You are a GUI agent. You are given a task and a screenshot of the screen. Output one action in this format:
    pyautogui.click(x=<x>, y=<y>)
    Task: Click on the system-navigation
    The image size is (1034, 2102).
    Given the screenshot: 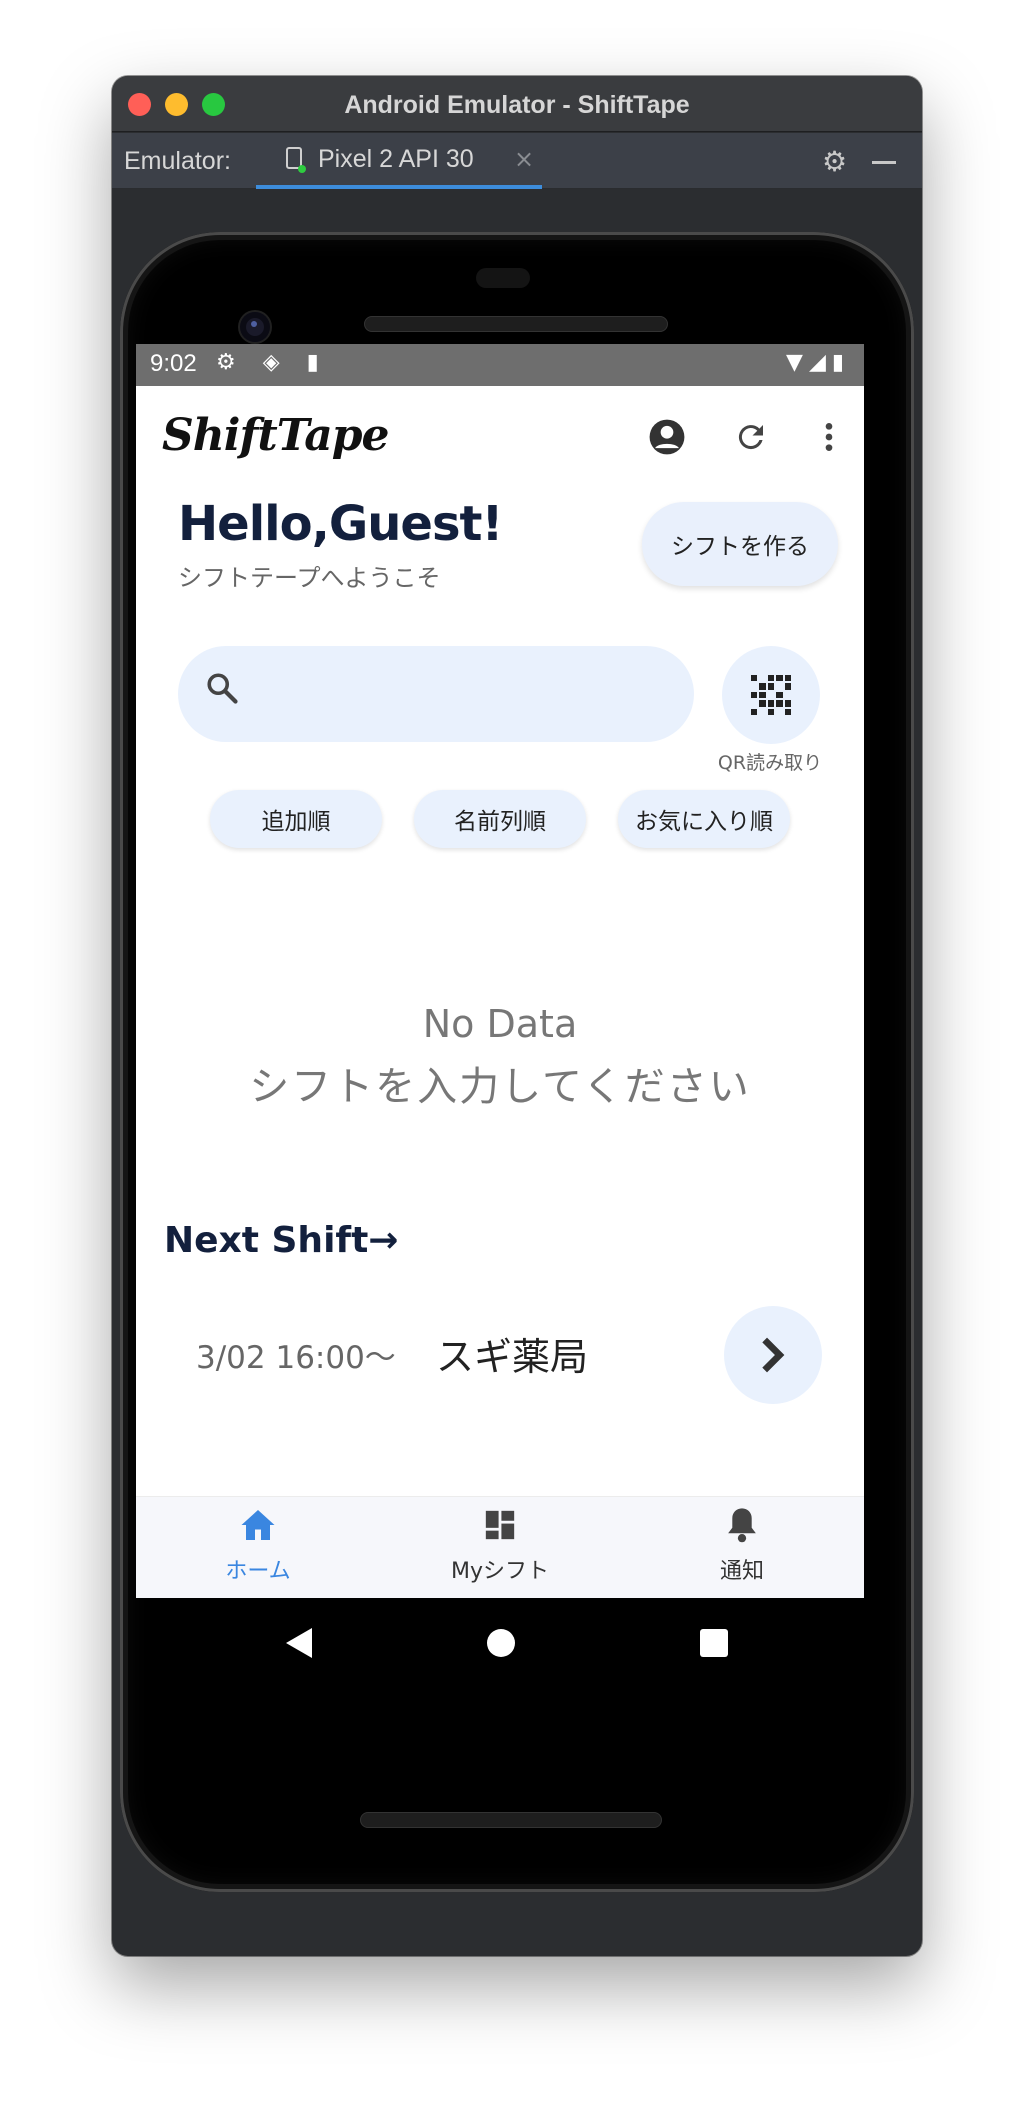 What is the action you would take?
    pyautogui.click(x=500, y=1643)
    